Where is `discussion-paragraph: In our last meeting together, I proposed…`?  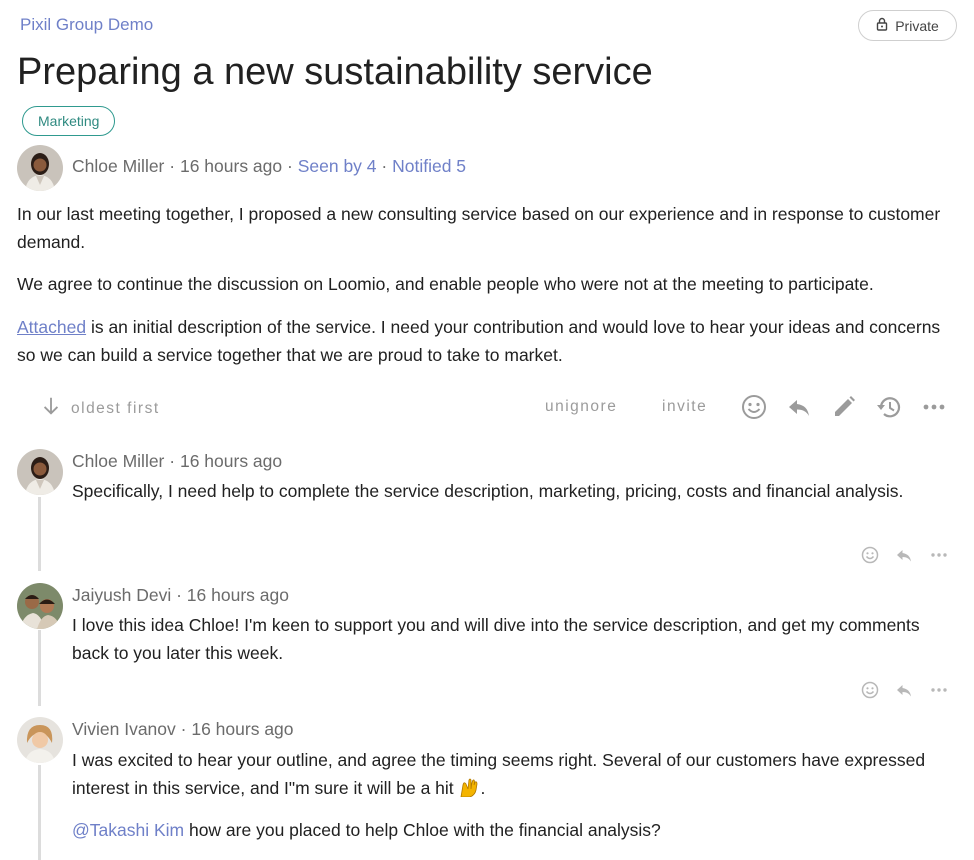 discussion-paragraph: In our last meeting together, I proposed… is located at coordinates (479, 228).